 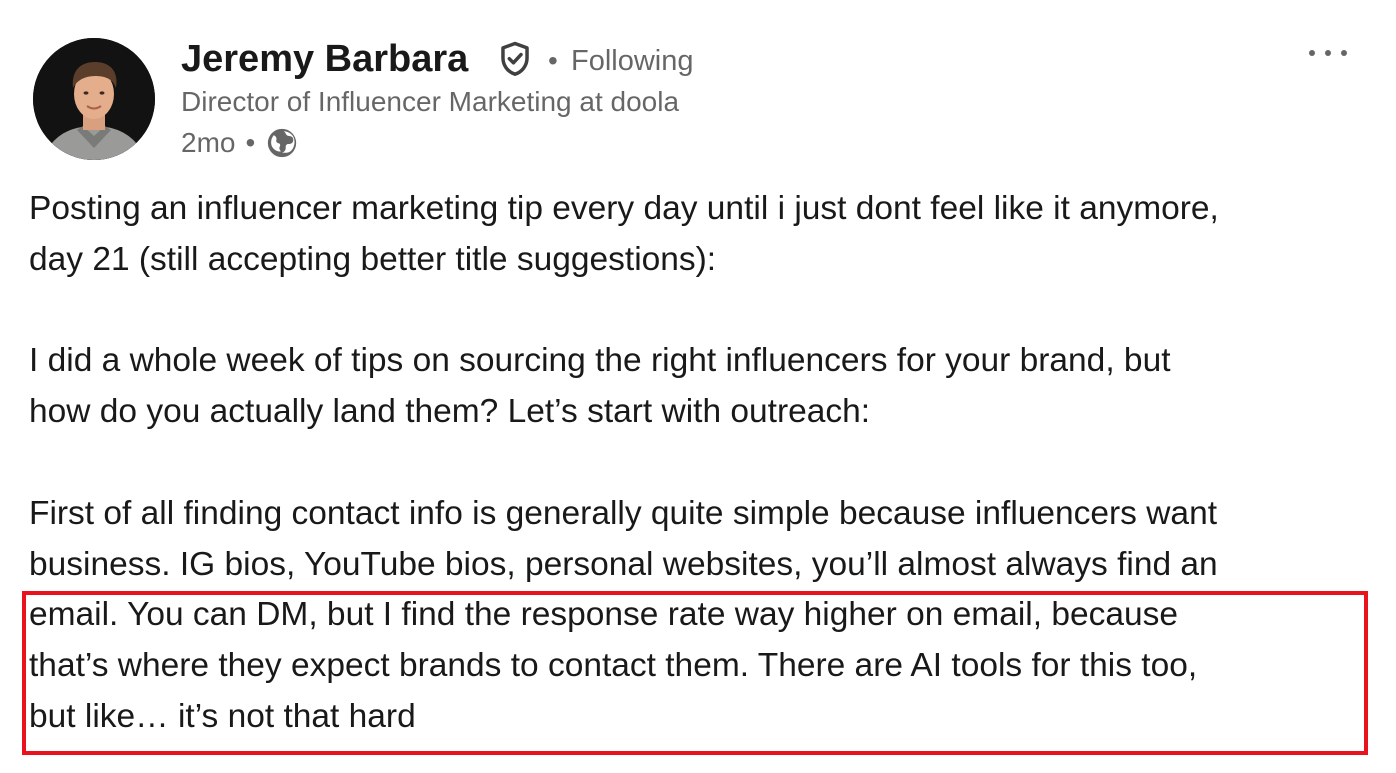 I want to click on more-options-icon, so click(x=1328, y=53).